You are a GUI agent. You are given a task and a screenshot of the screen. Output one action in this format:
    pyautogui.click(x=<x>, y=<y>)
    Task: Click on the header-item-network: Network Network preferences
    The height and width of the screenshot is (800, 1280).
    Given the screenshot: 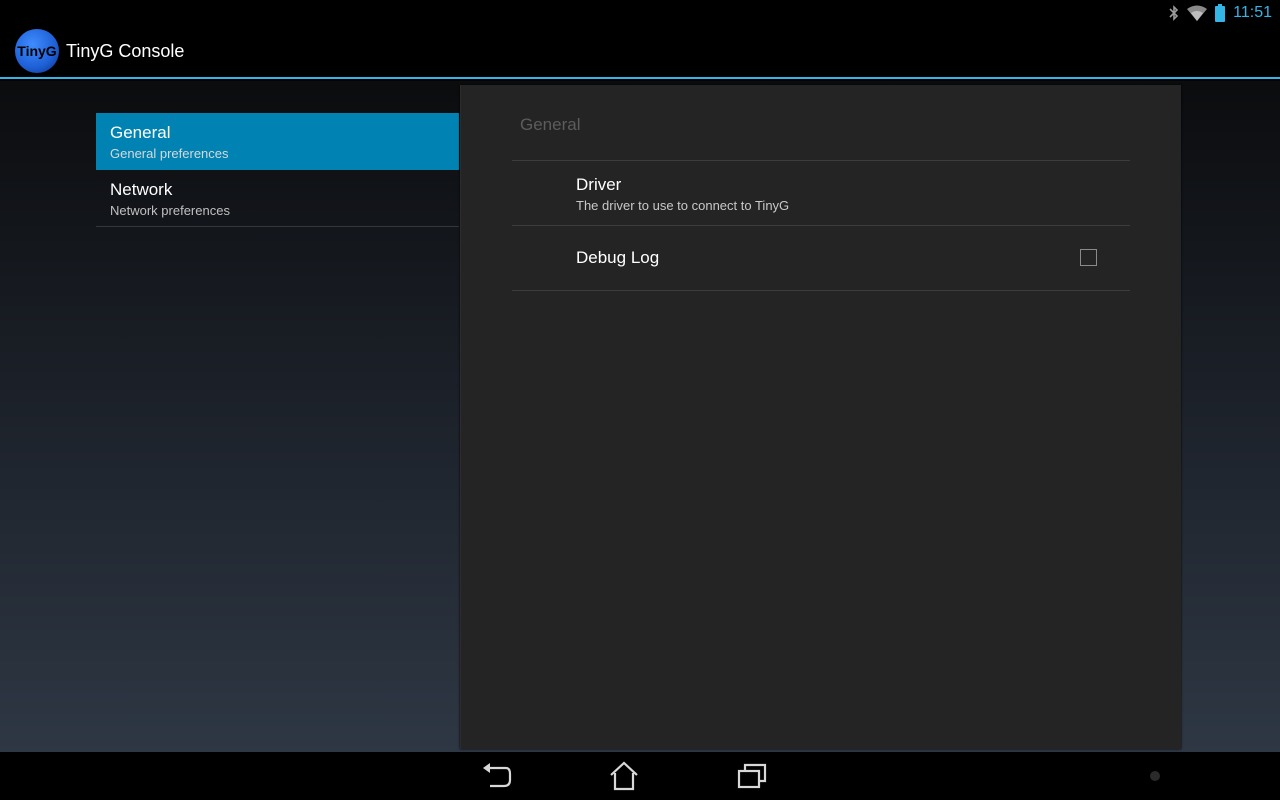 What is the action you would take?
    pyautogui.click(x=277, y=198)
    